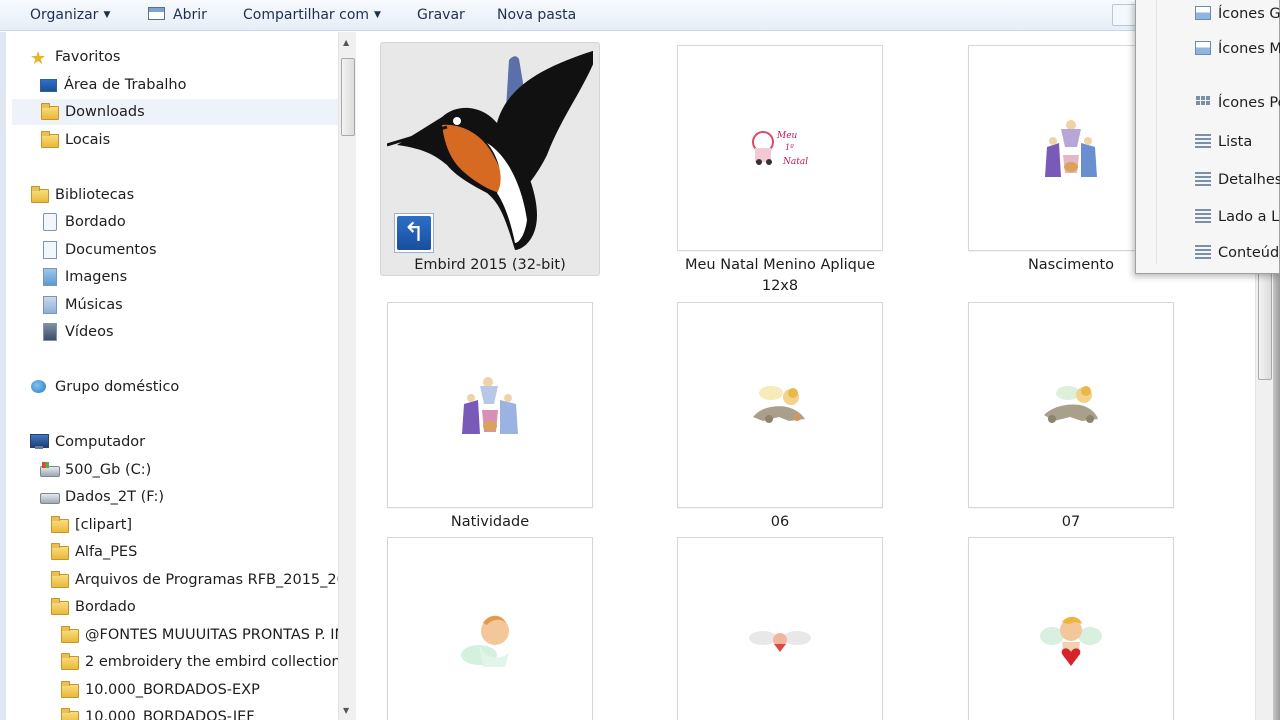  I want to click on burn-button: Gravar, so click(441, 15).